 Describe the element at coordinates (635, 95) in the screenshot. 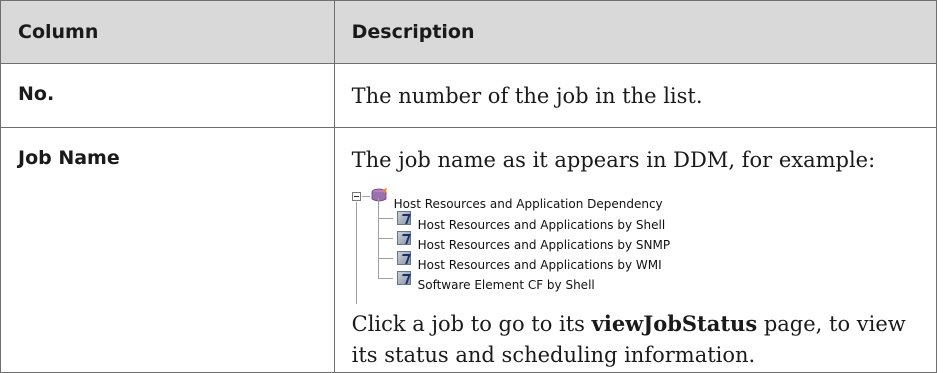

I see `row-description-number: The number of the job in the list.` at that location.